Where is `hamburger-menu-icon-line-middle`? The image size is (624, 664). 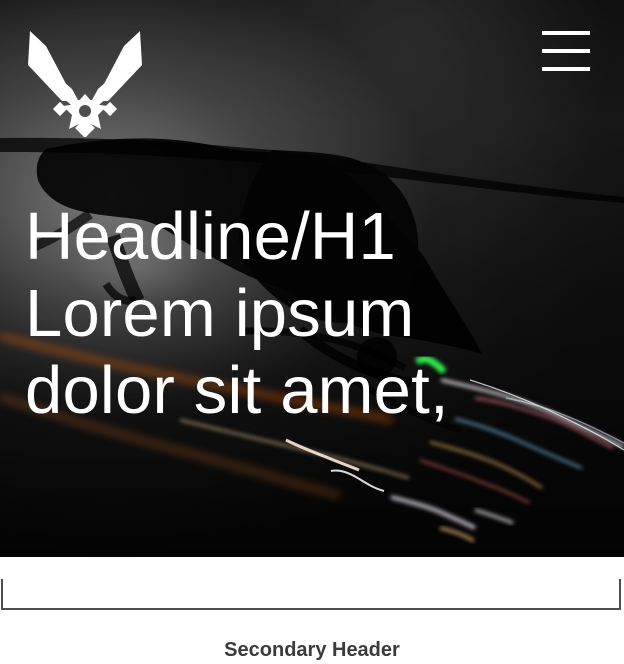 hamburger-menu-icon-line-middle is located at coordinates (566, 51).